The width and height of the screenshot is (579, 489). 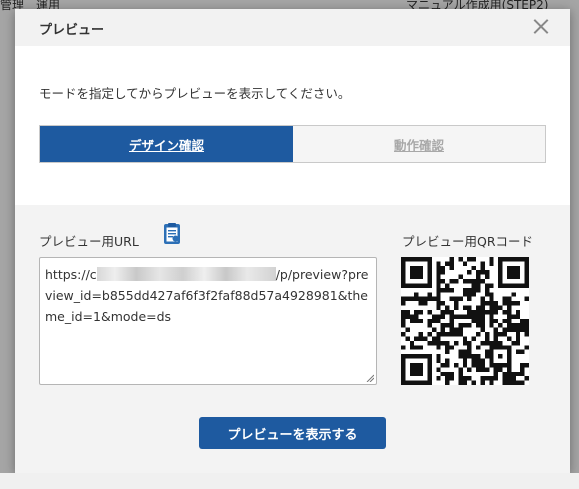 I want to click on redacted-domain, so click(x=186, y=274).